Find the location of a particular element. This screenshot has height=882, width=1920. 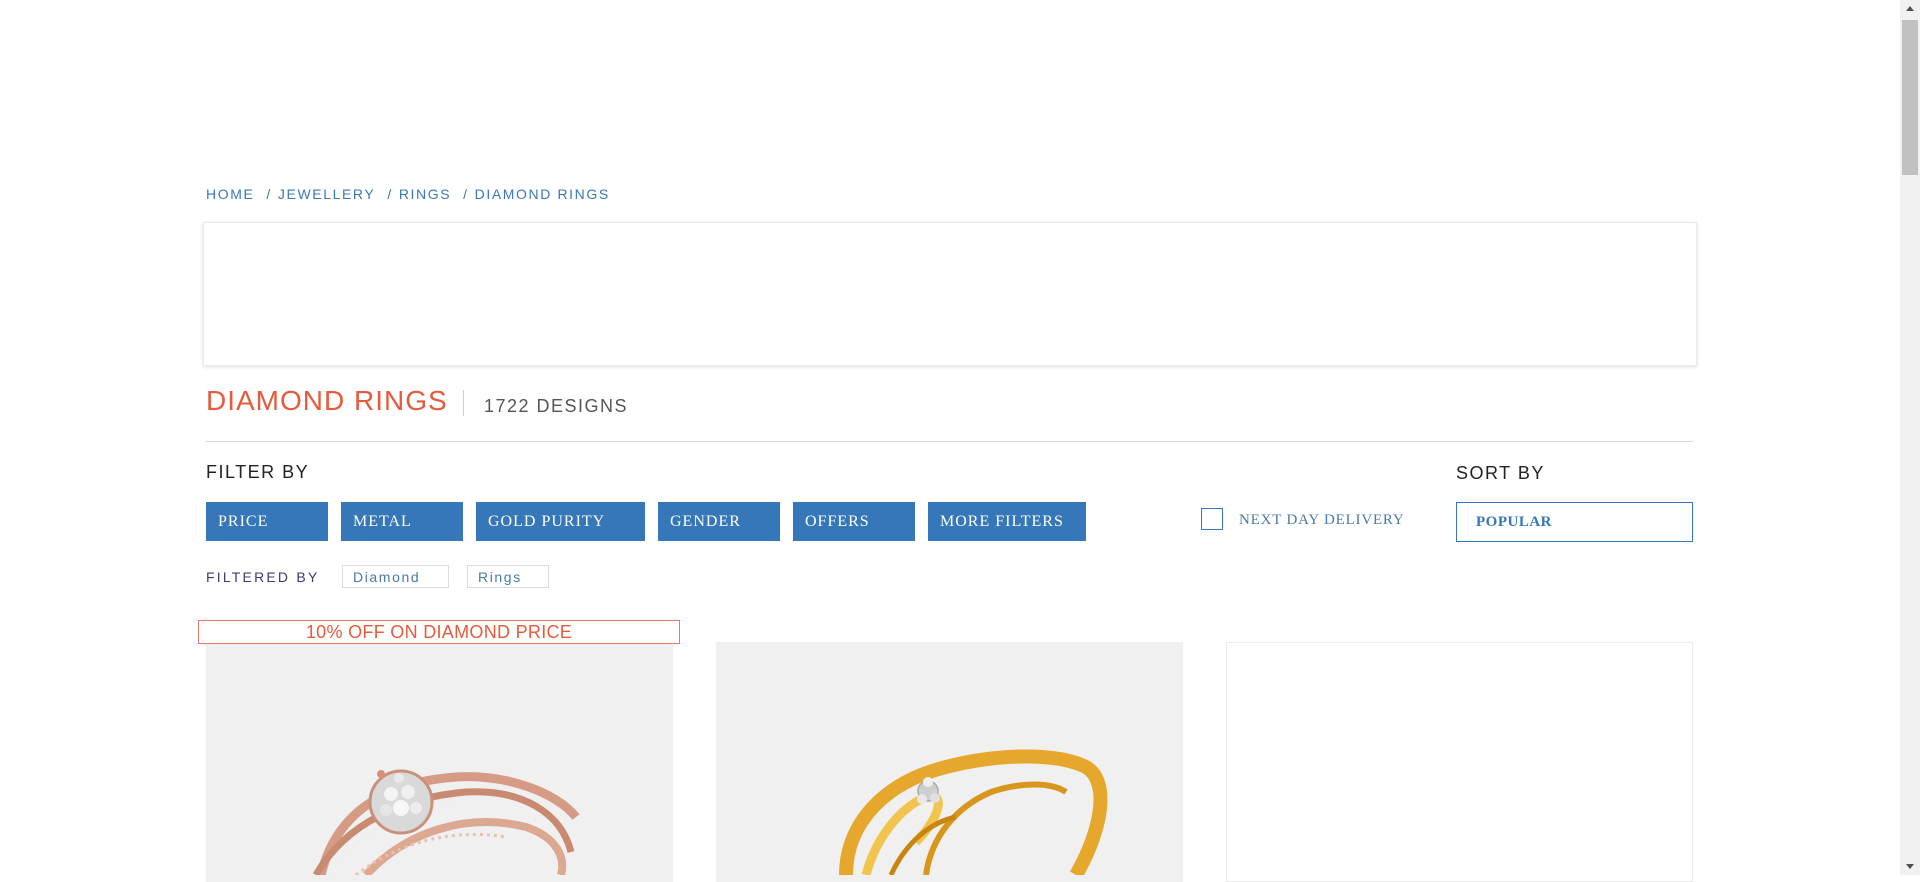

scroll-down-icon is located at coordinates (1910, 866).